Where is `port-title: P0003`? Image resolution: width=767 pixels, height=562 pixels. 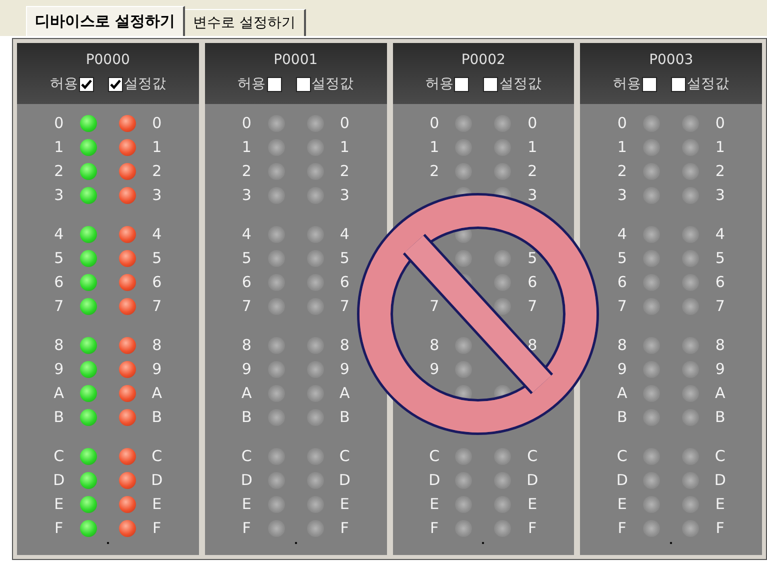 port-title: P0003 is located at coordinates (671, 60).